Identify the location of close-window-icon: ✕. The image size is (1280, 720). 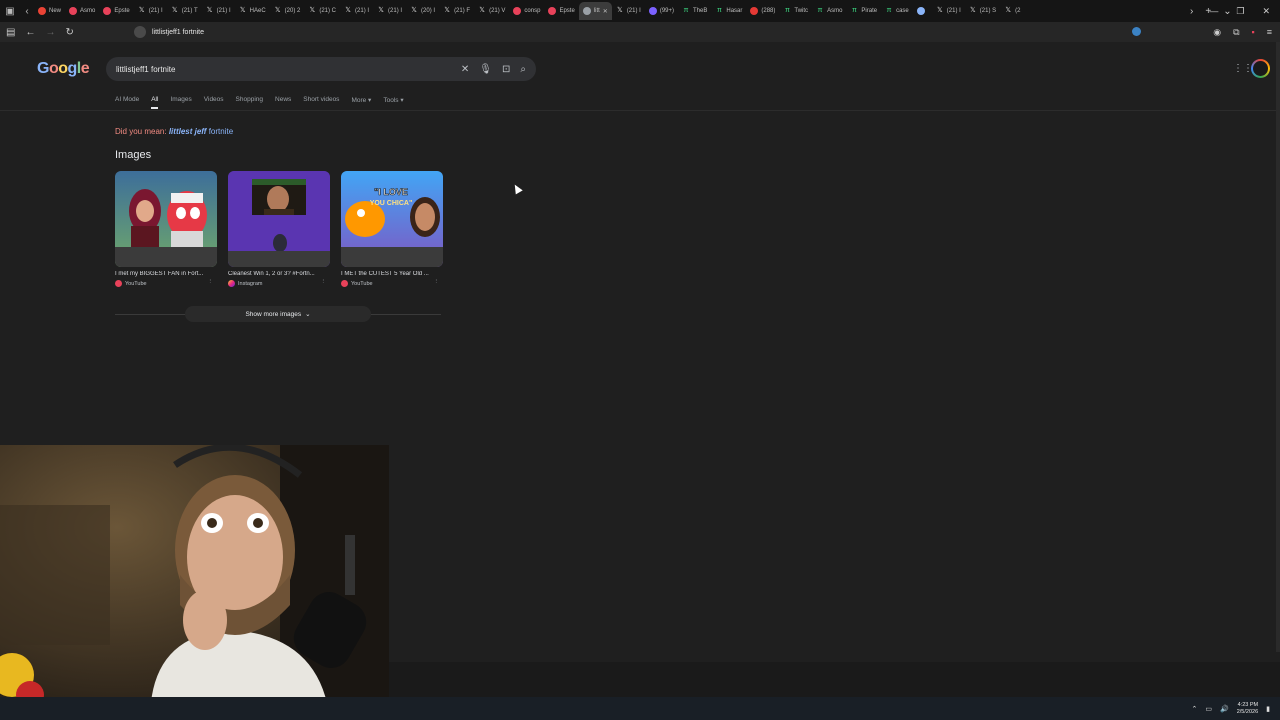
(1266, 11).